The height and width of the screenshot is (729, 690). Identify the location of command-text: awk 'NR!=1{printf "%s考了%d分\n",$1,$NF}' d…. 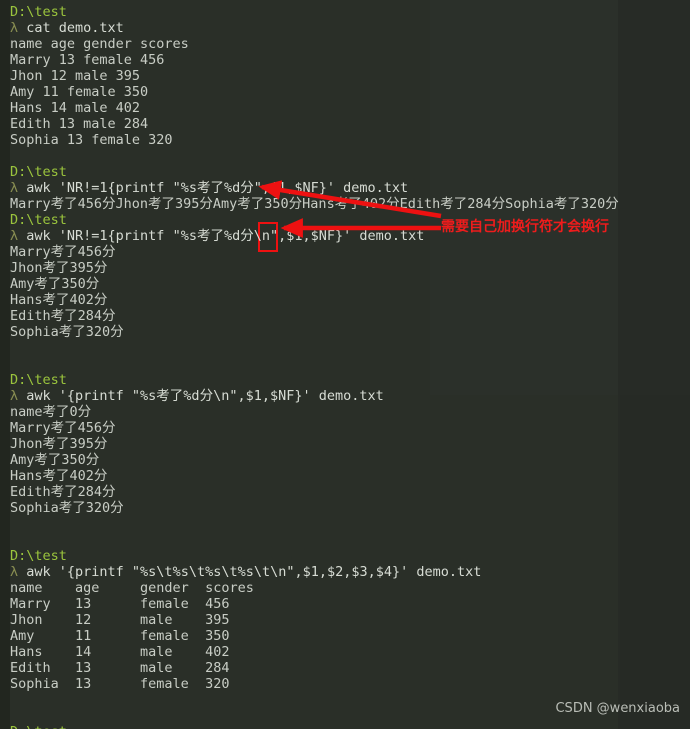
(225, 236).